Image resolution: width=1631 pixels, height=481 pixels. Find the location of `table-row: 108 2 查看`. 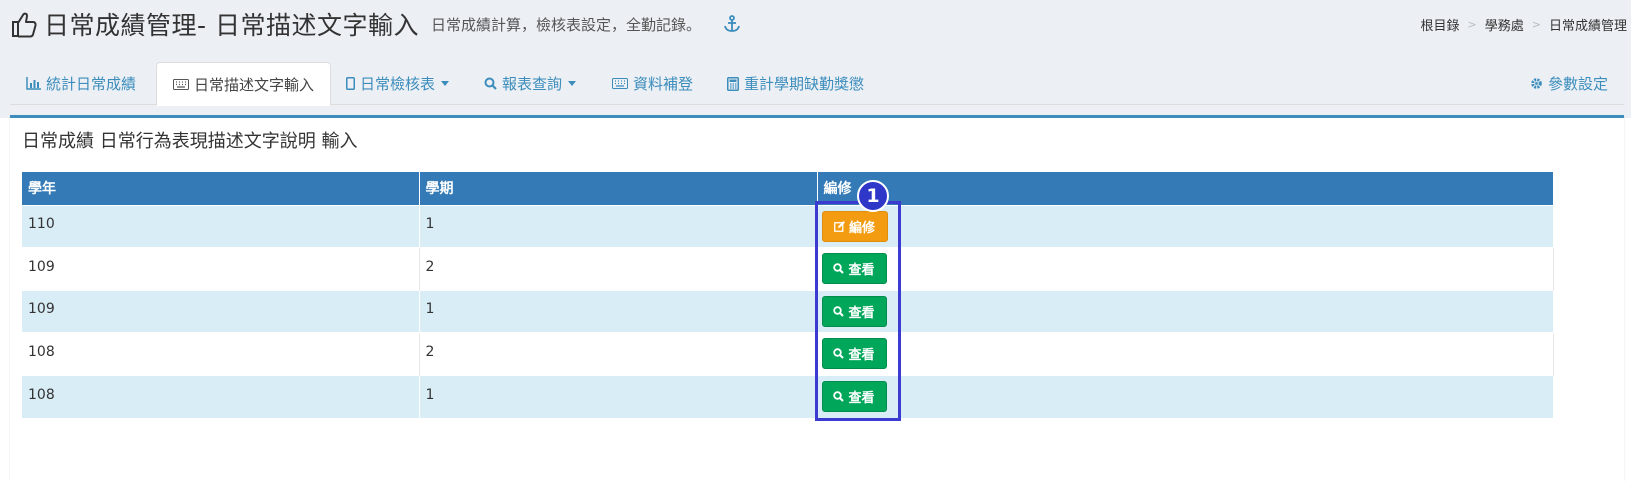

table-row: 108 2 查看 is located at coordinates (788, 353).